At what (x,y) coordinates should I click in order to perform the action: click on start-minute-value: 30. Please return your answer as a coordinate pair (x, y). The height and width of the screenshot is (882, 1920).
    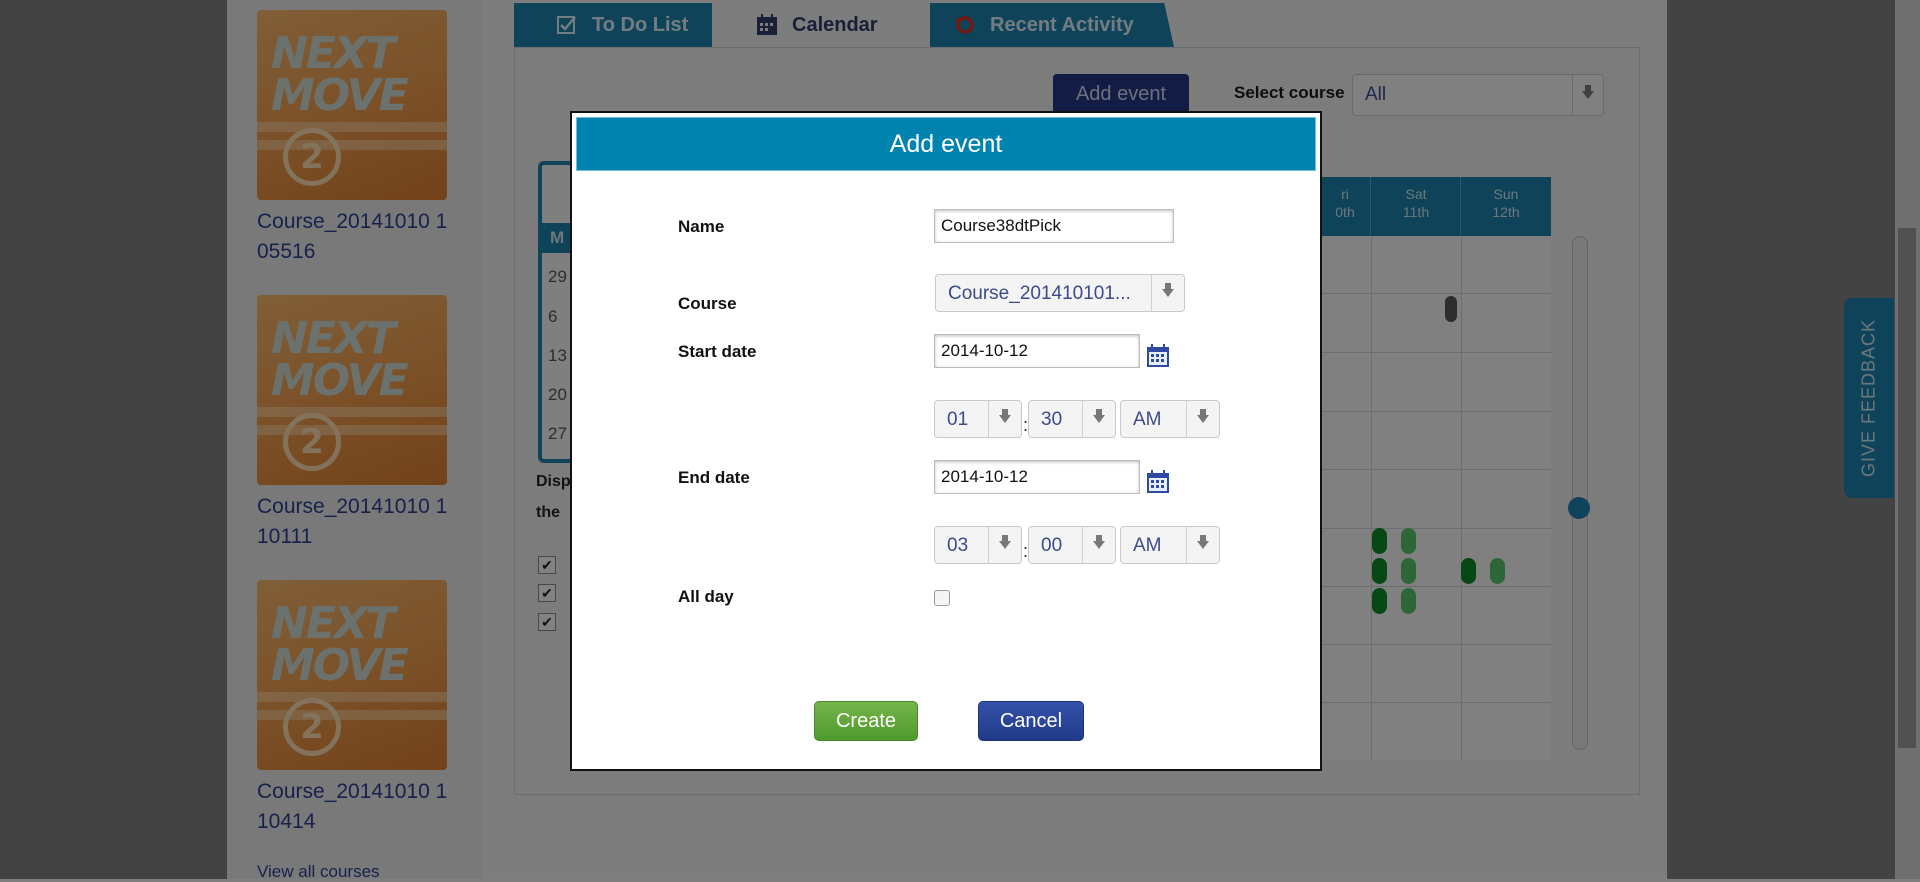
    Looking at the image, I should click on (1052, 419).